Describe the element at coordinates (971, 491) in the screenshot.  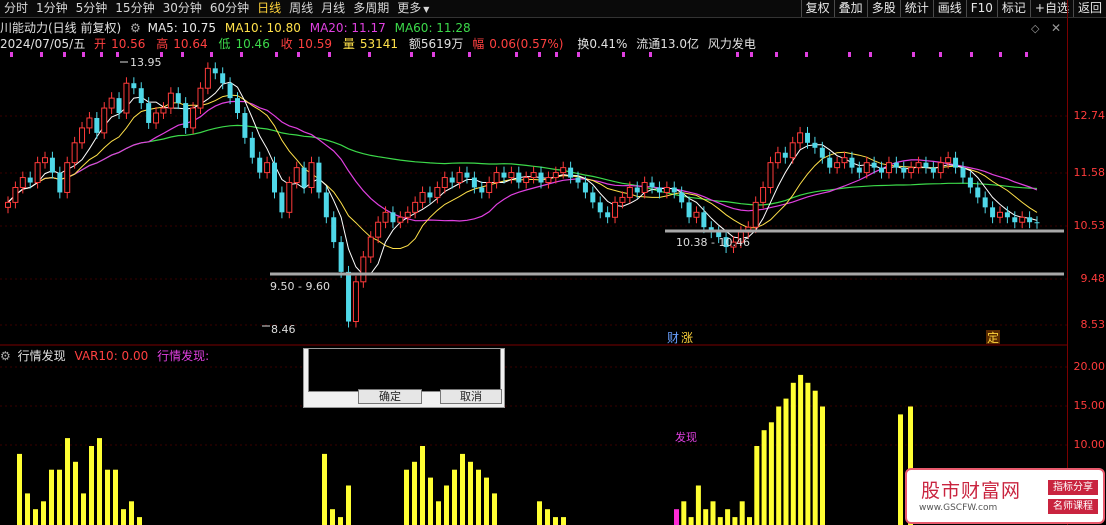
I see `logo-title: 股市财富网` at that location.